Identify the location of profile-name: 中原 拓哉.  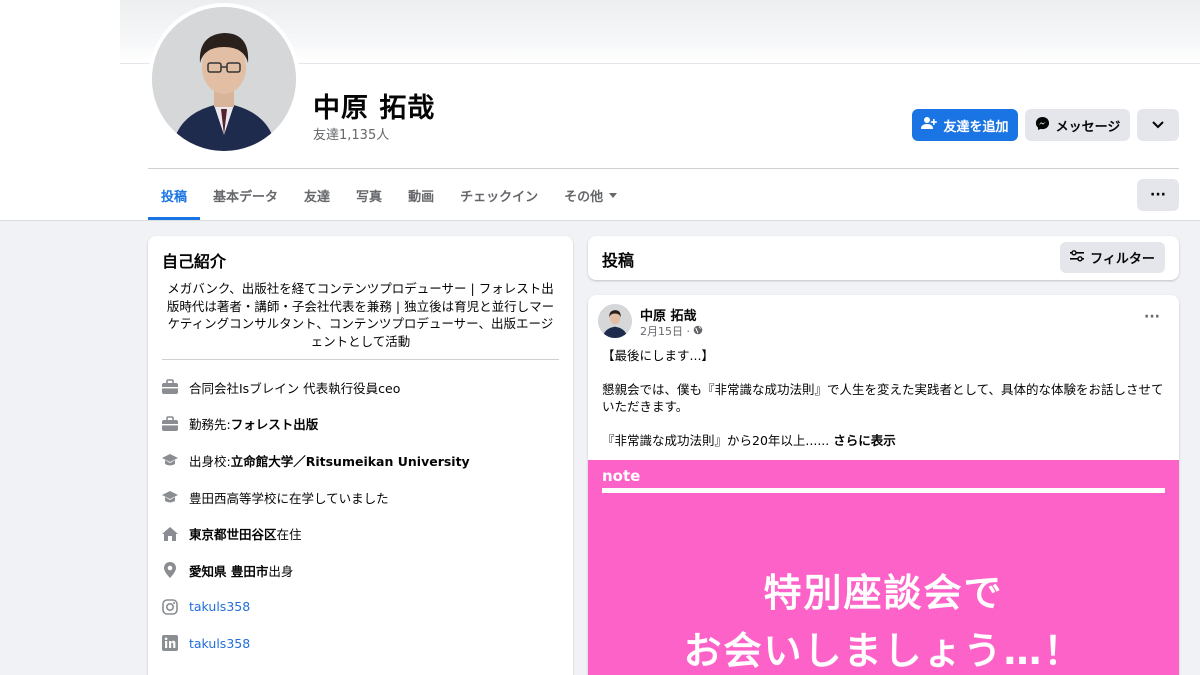
(374, 108).